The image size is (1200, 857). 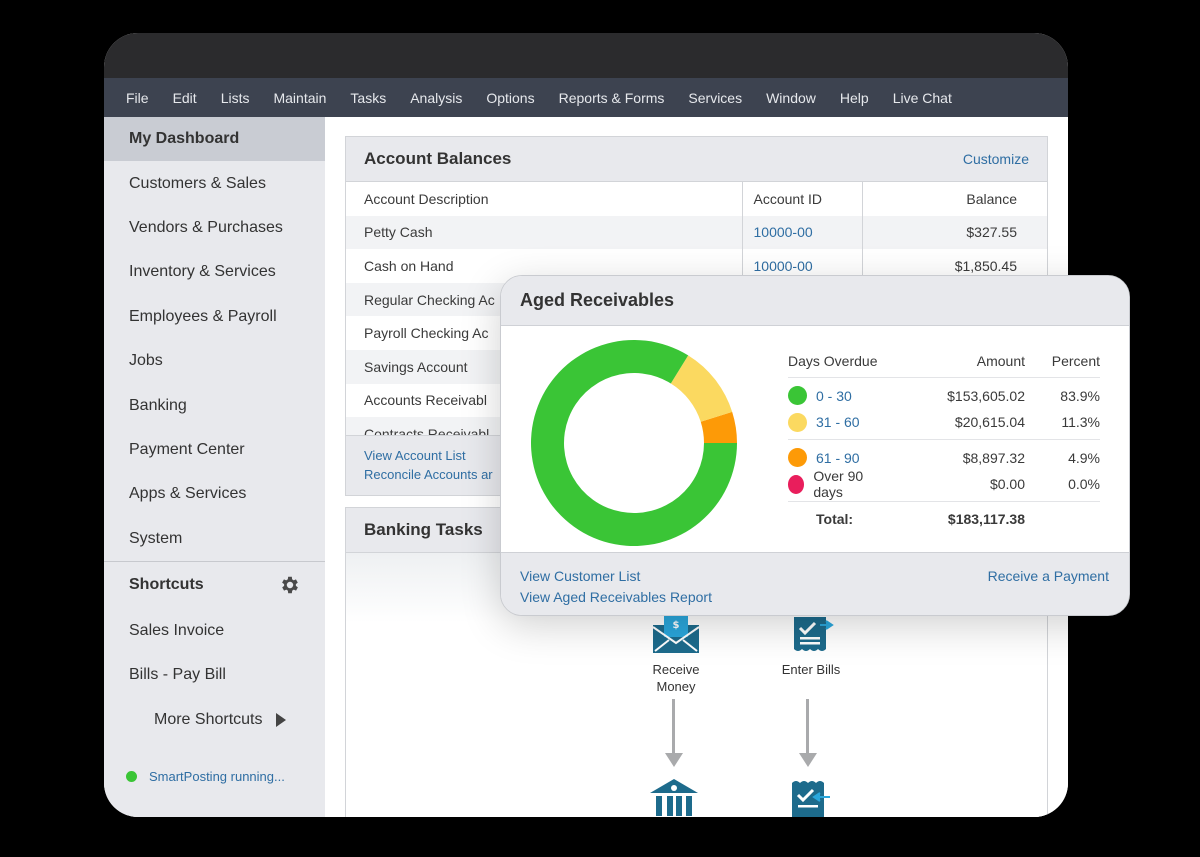 I want to click on sidebar-item-inventory-services: Inventory & Services, so click(x=214, y=272).